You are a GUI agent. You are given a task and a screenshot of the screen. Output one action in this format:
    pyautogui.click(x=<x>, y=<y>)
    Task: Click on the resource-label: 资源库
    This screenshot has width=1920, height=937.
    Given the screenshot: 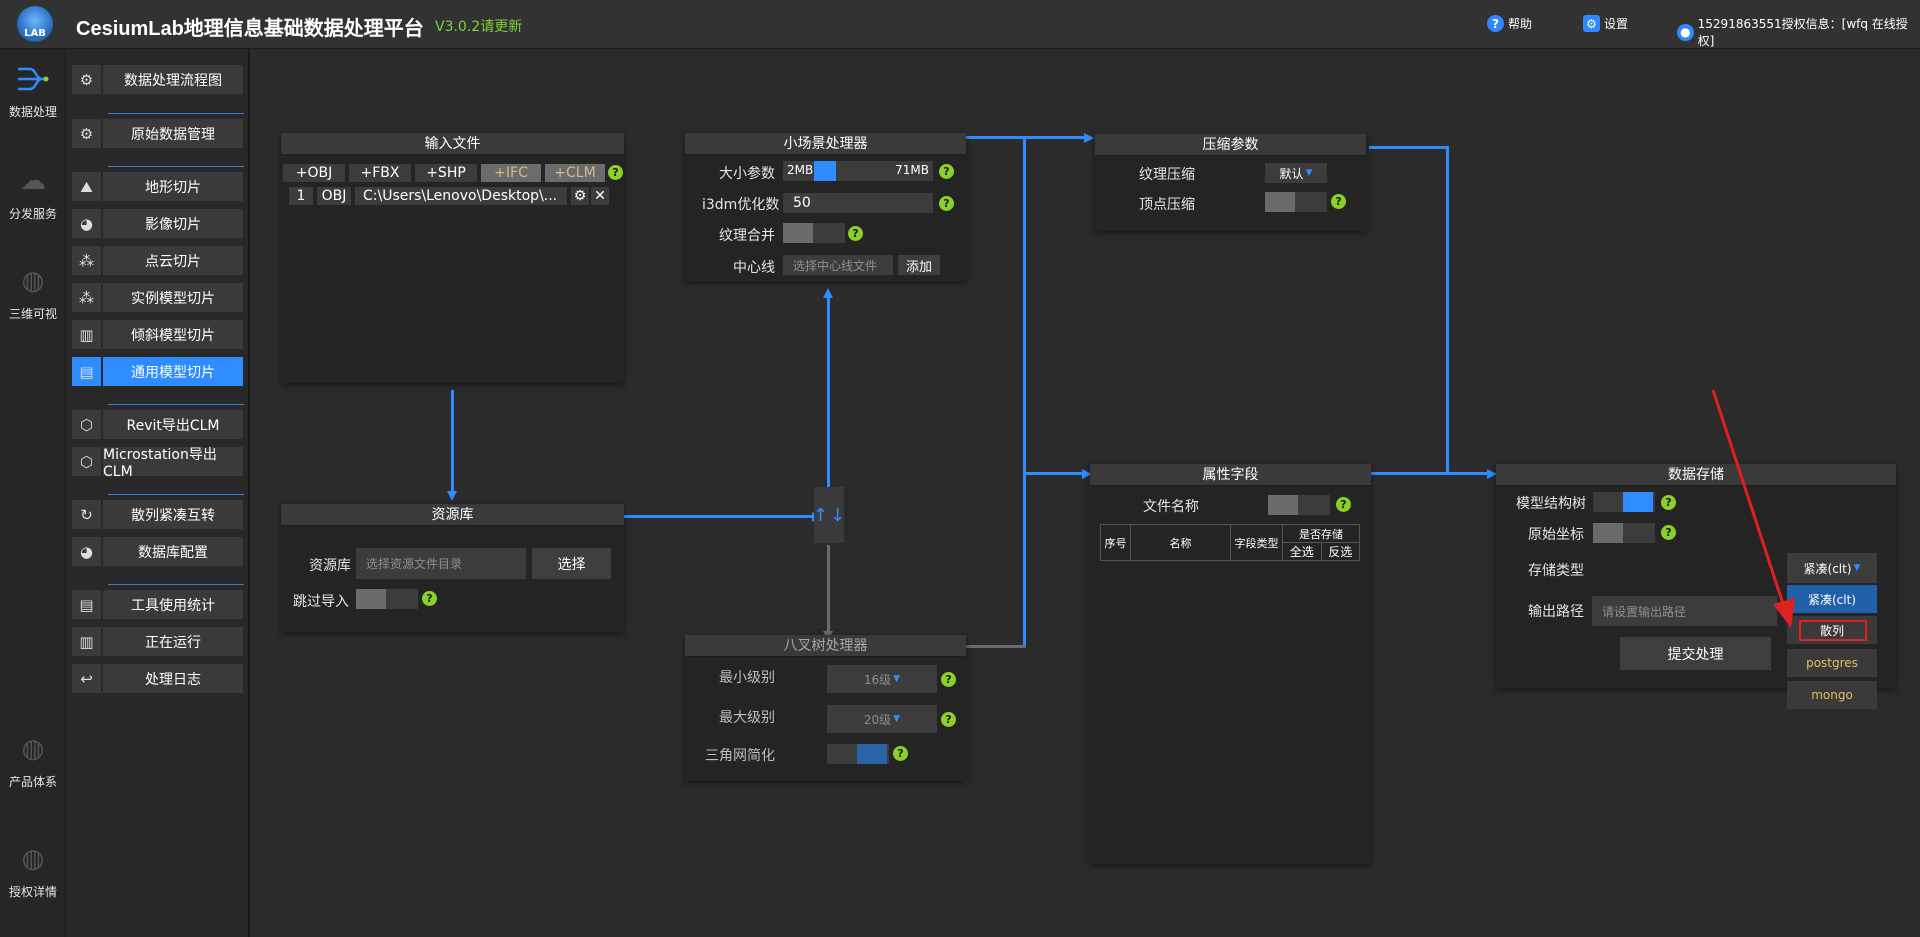 What is the action you would take?
    pyautogui.click(x=330, y=566)
    